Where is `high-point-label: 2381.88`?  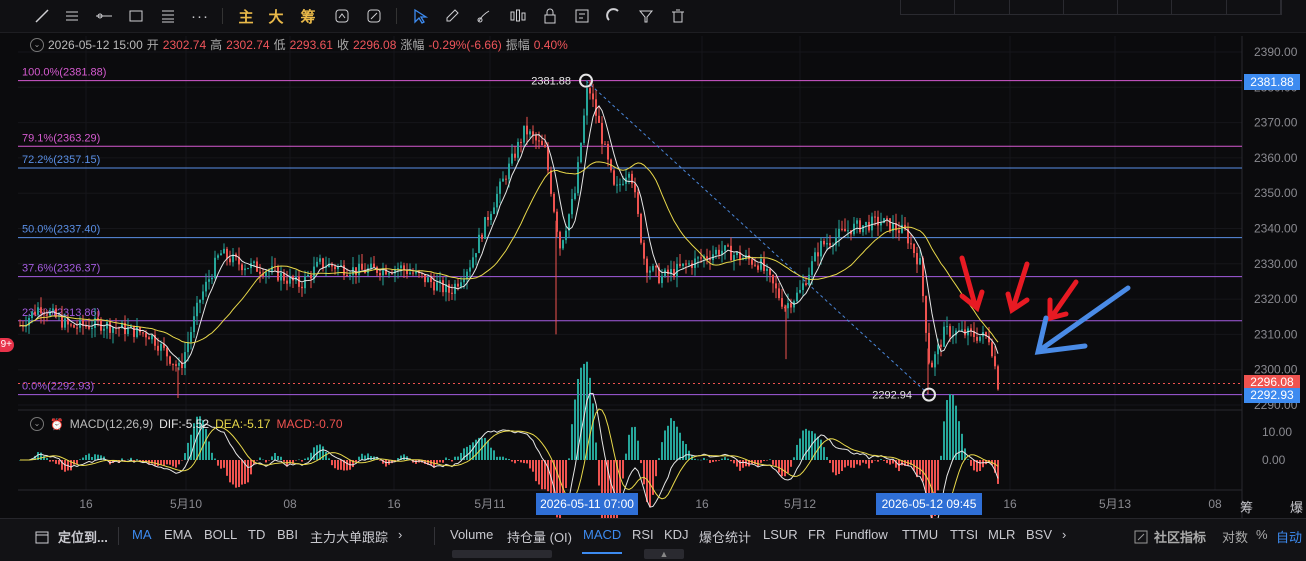
high-point-label: 2381.88 is located at coordinates (551, 82).